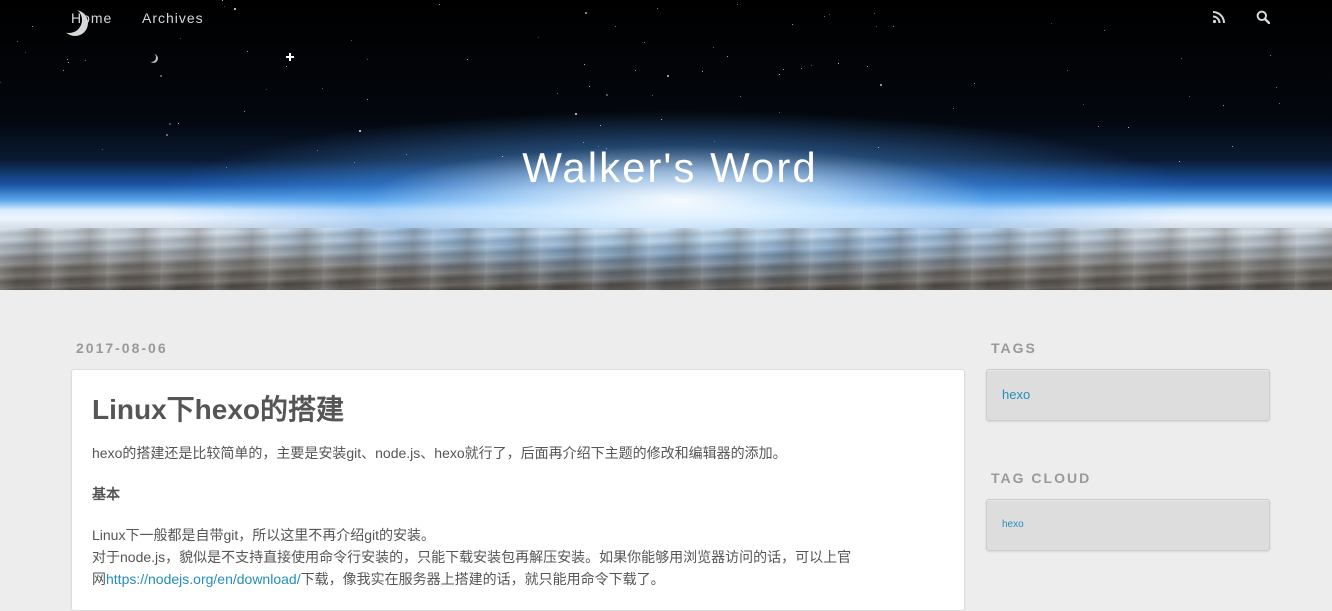 This screenshot has height=611, width=1332. Describe the element at coordinates (173, 18) in the screenshot. I see `nav-archives-link: Archives` at that location.